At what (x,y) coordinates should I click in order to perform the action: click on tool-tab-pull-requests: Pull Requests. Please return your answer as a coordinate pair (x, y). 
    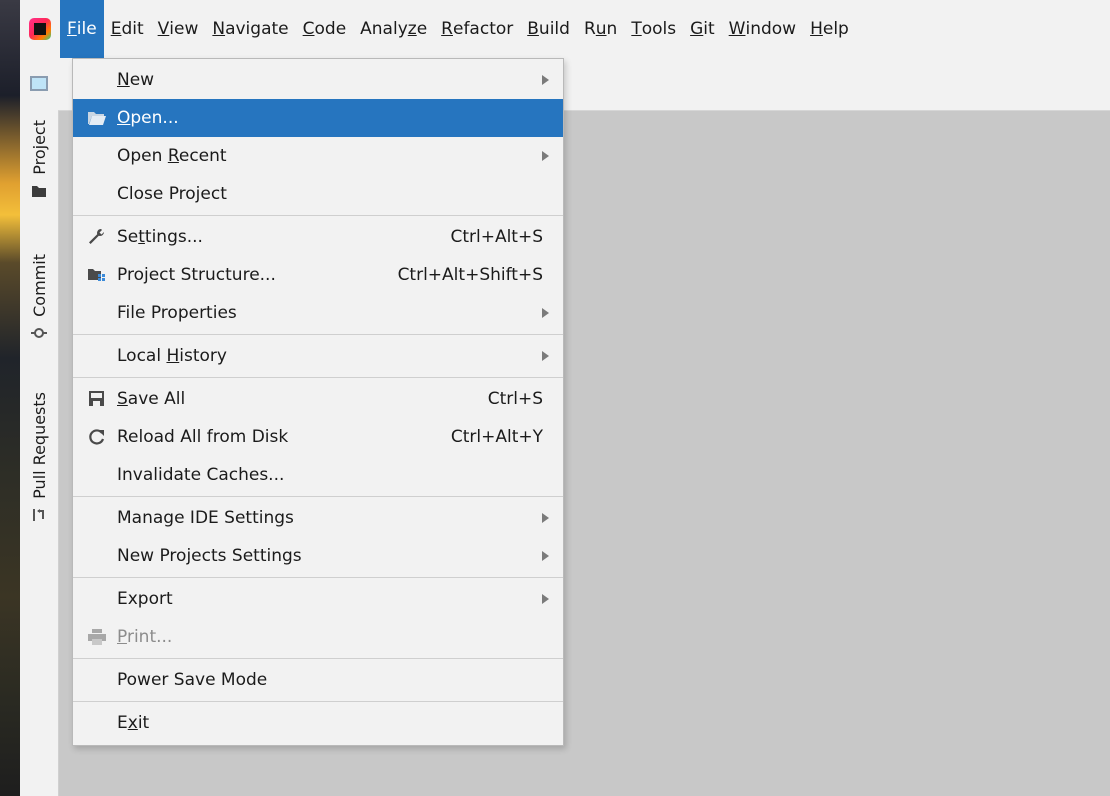
    Looking at the image, I should click on (39, 457).